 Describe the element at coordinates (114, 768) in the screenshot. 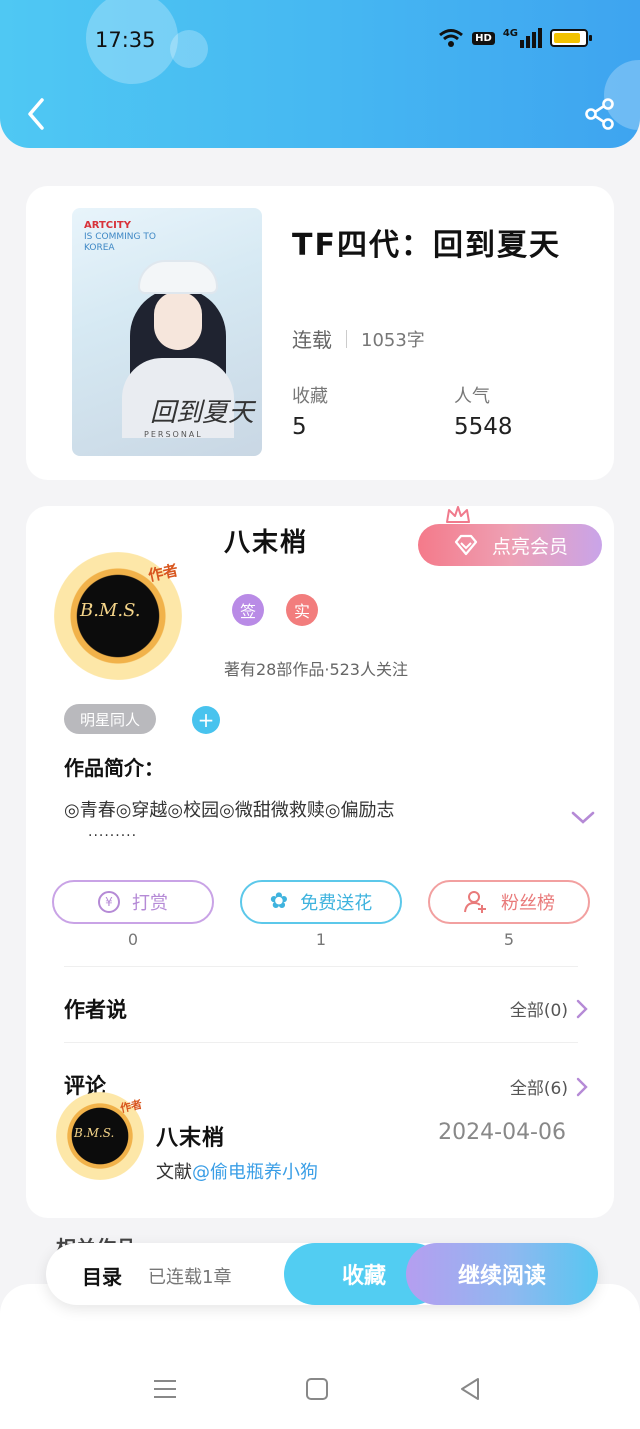

I see `intro-title: 作品简介：` at that location.